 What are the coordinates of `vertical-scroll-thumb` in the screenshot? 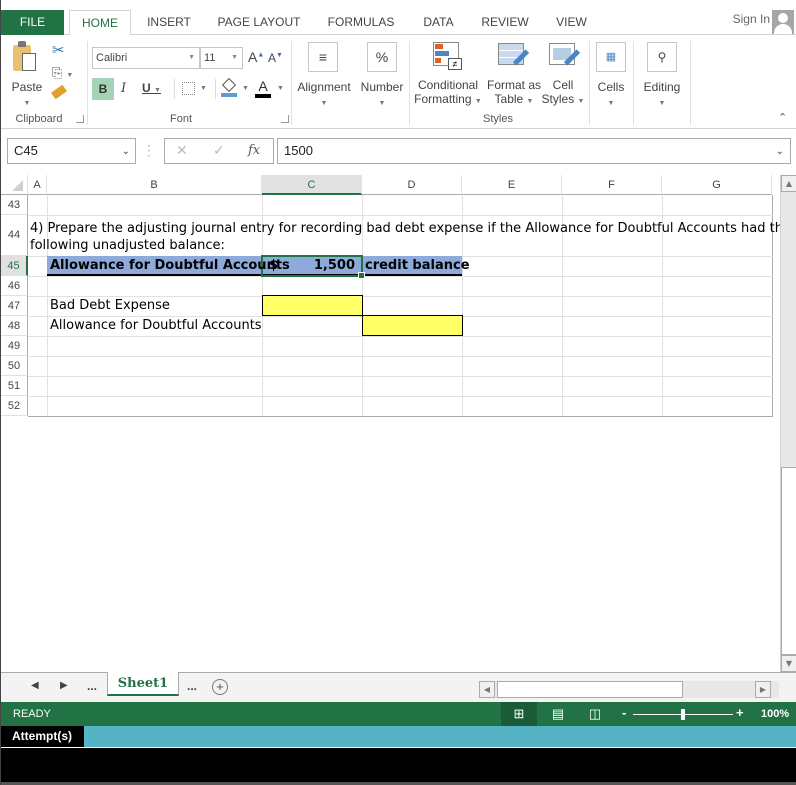 It's located at (788, 561).